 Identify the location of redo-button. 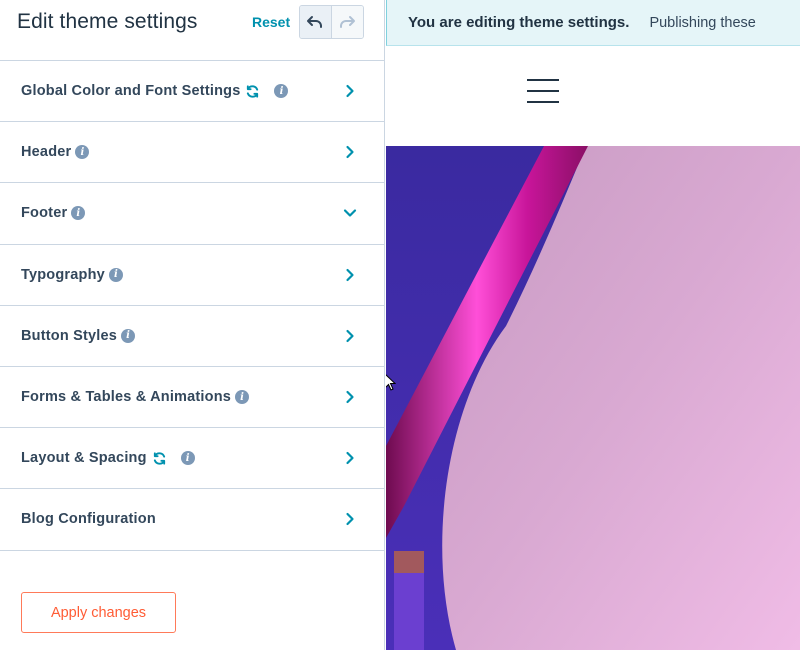
(347, 22).